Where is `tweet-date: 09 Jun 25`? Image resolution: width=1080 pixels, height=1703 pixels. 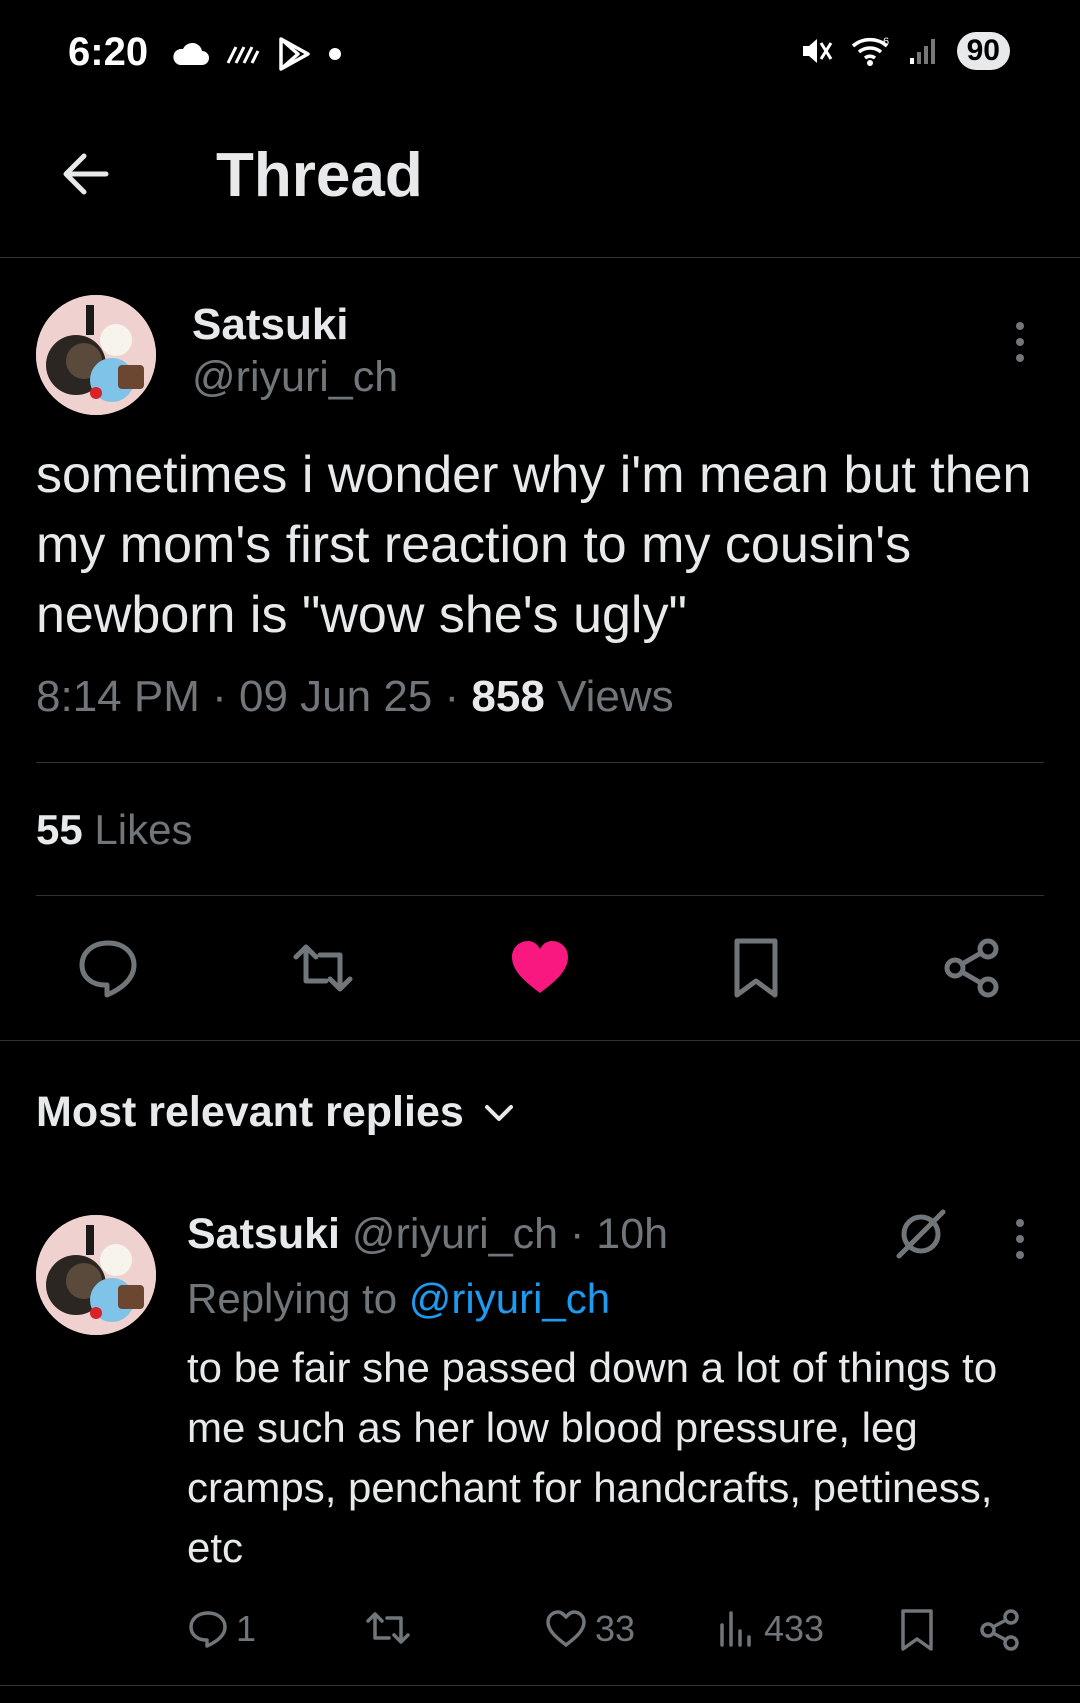
tweet-date: 09 Jun 25 is located at coordinates (336, 696).